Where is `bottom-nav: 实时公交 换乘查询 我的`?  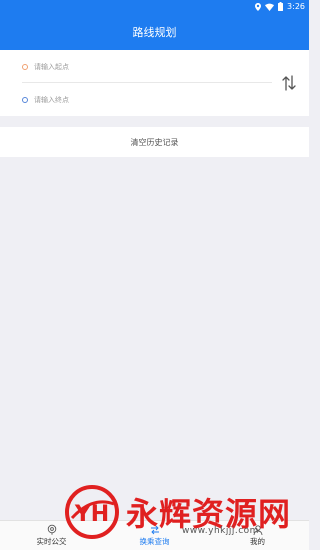
bottom-nav: 实时公交 换乘查询 我的 is located at coordinates (154, 535).